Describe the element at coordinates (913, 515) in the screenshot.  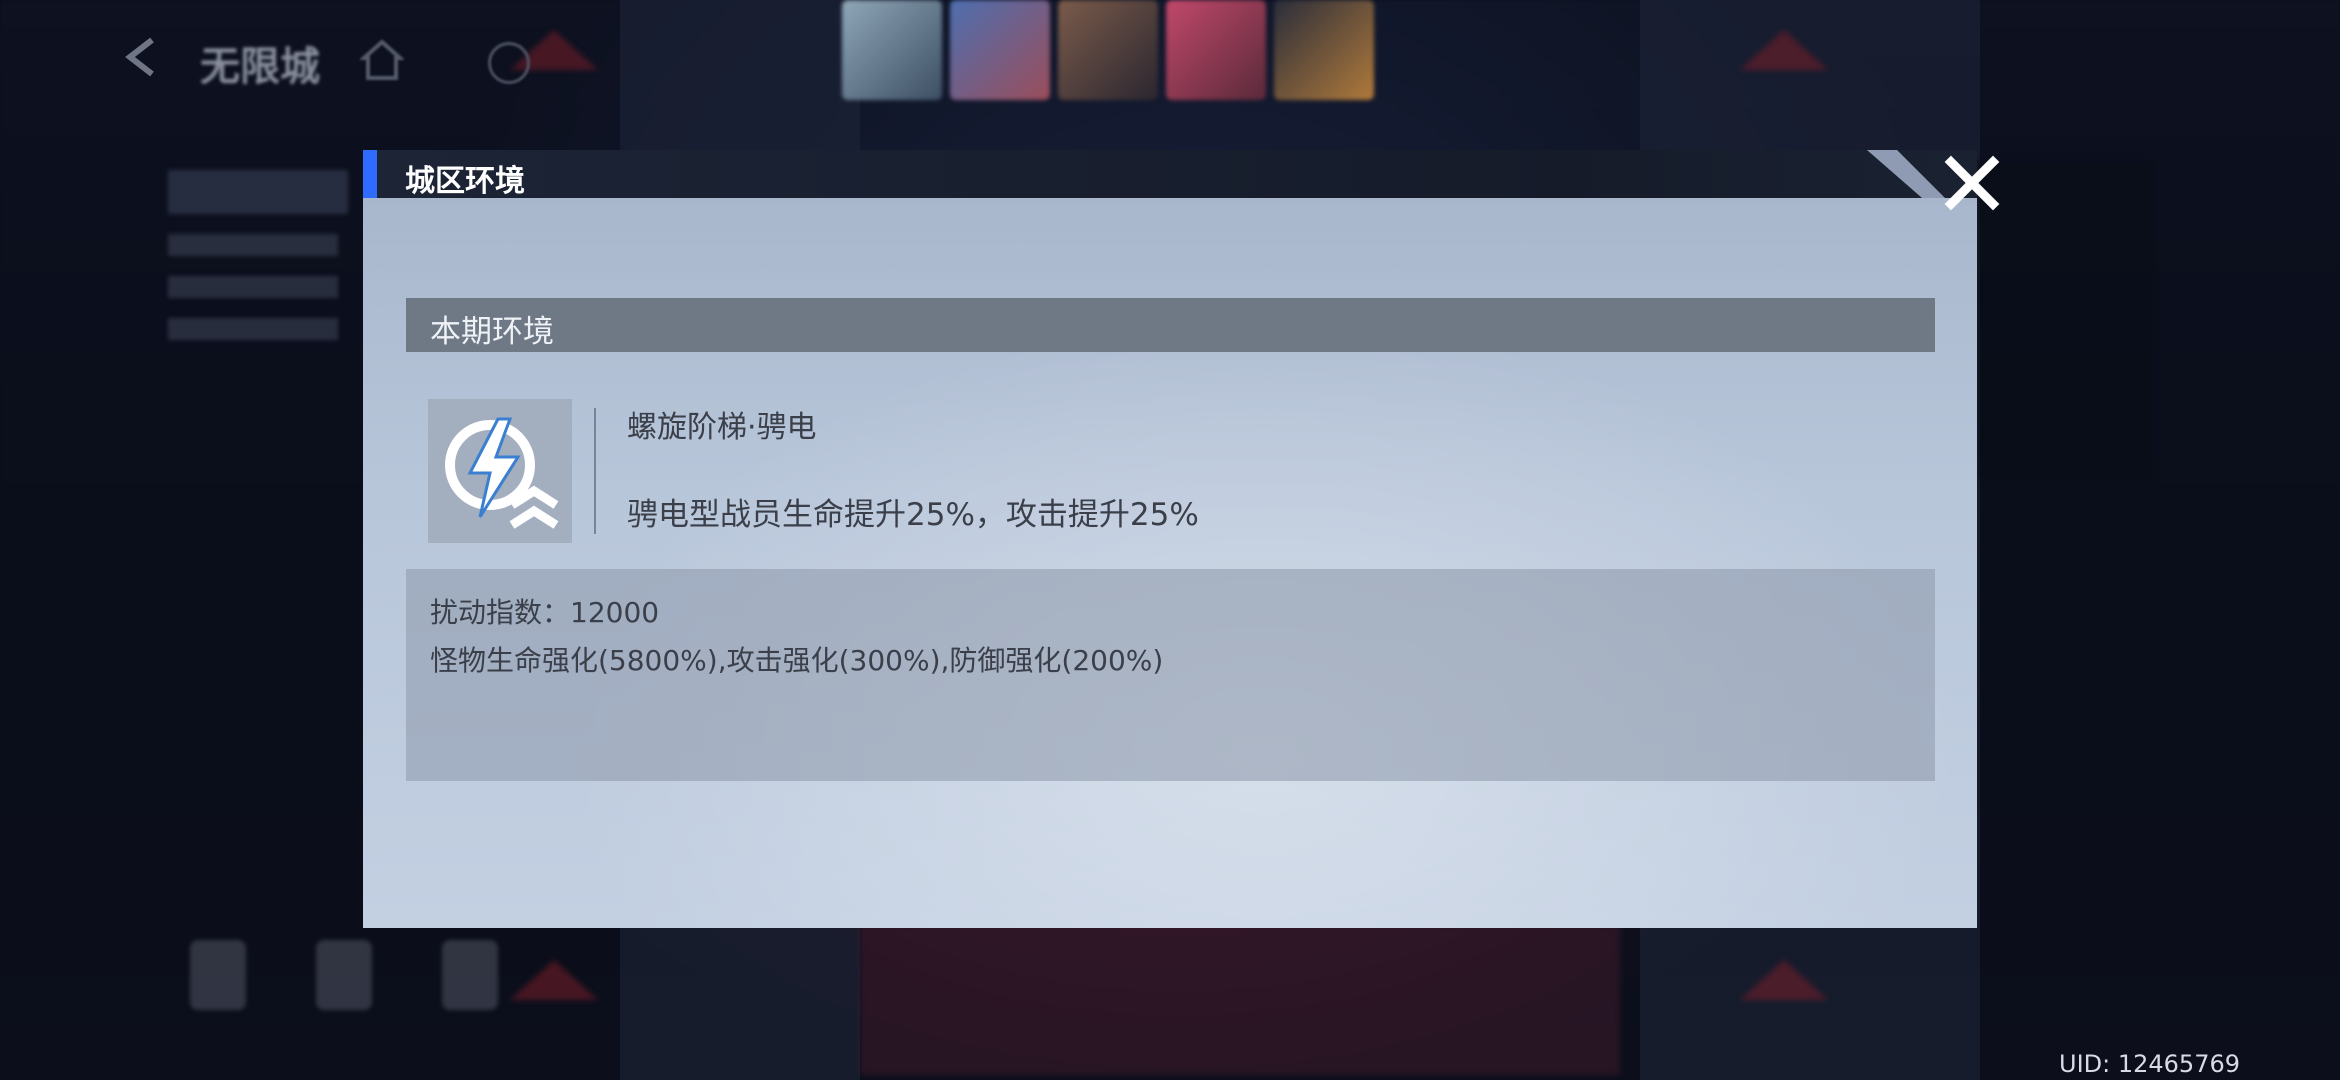
I see `environment-description: 骋电型战员生命提升25%，攻击提升25%` at that location.